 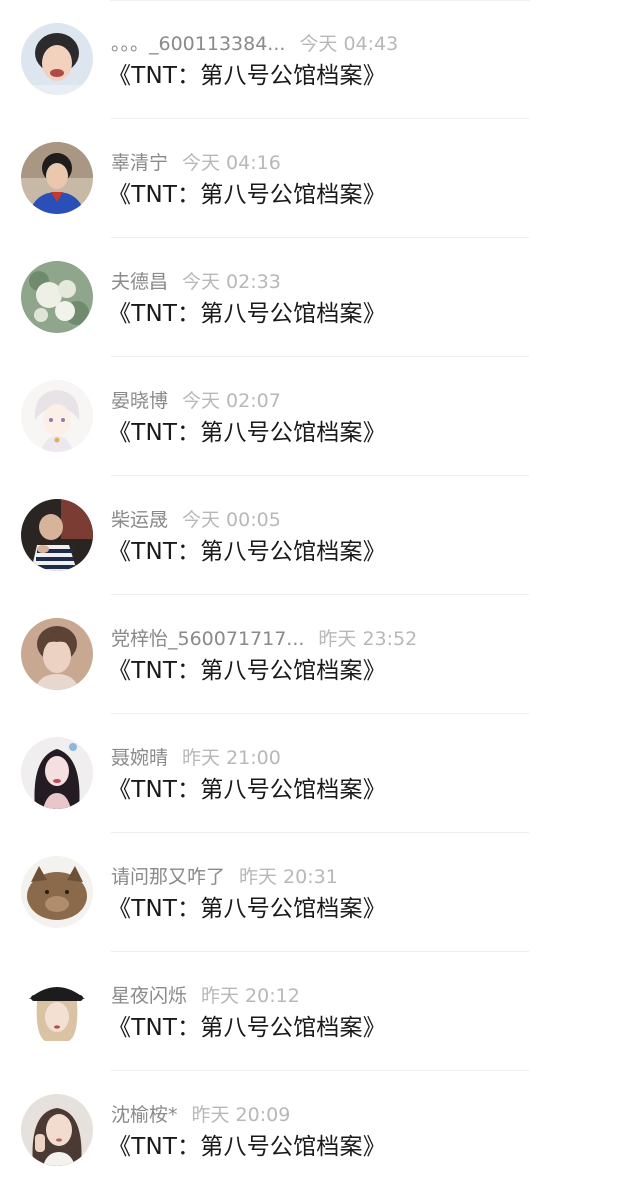 I want to click on comment-row: 聂婉晴 昨天 21:00 《TNT：第八号公馆档案》, so click(x=320, y=773).